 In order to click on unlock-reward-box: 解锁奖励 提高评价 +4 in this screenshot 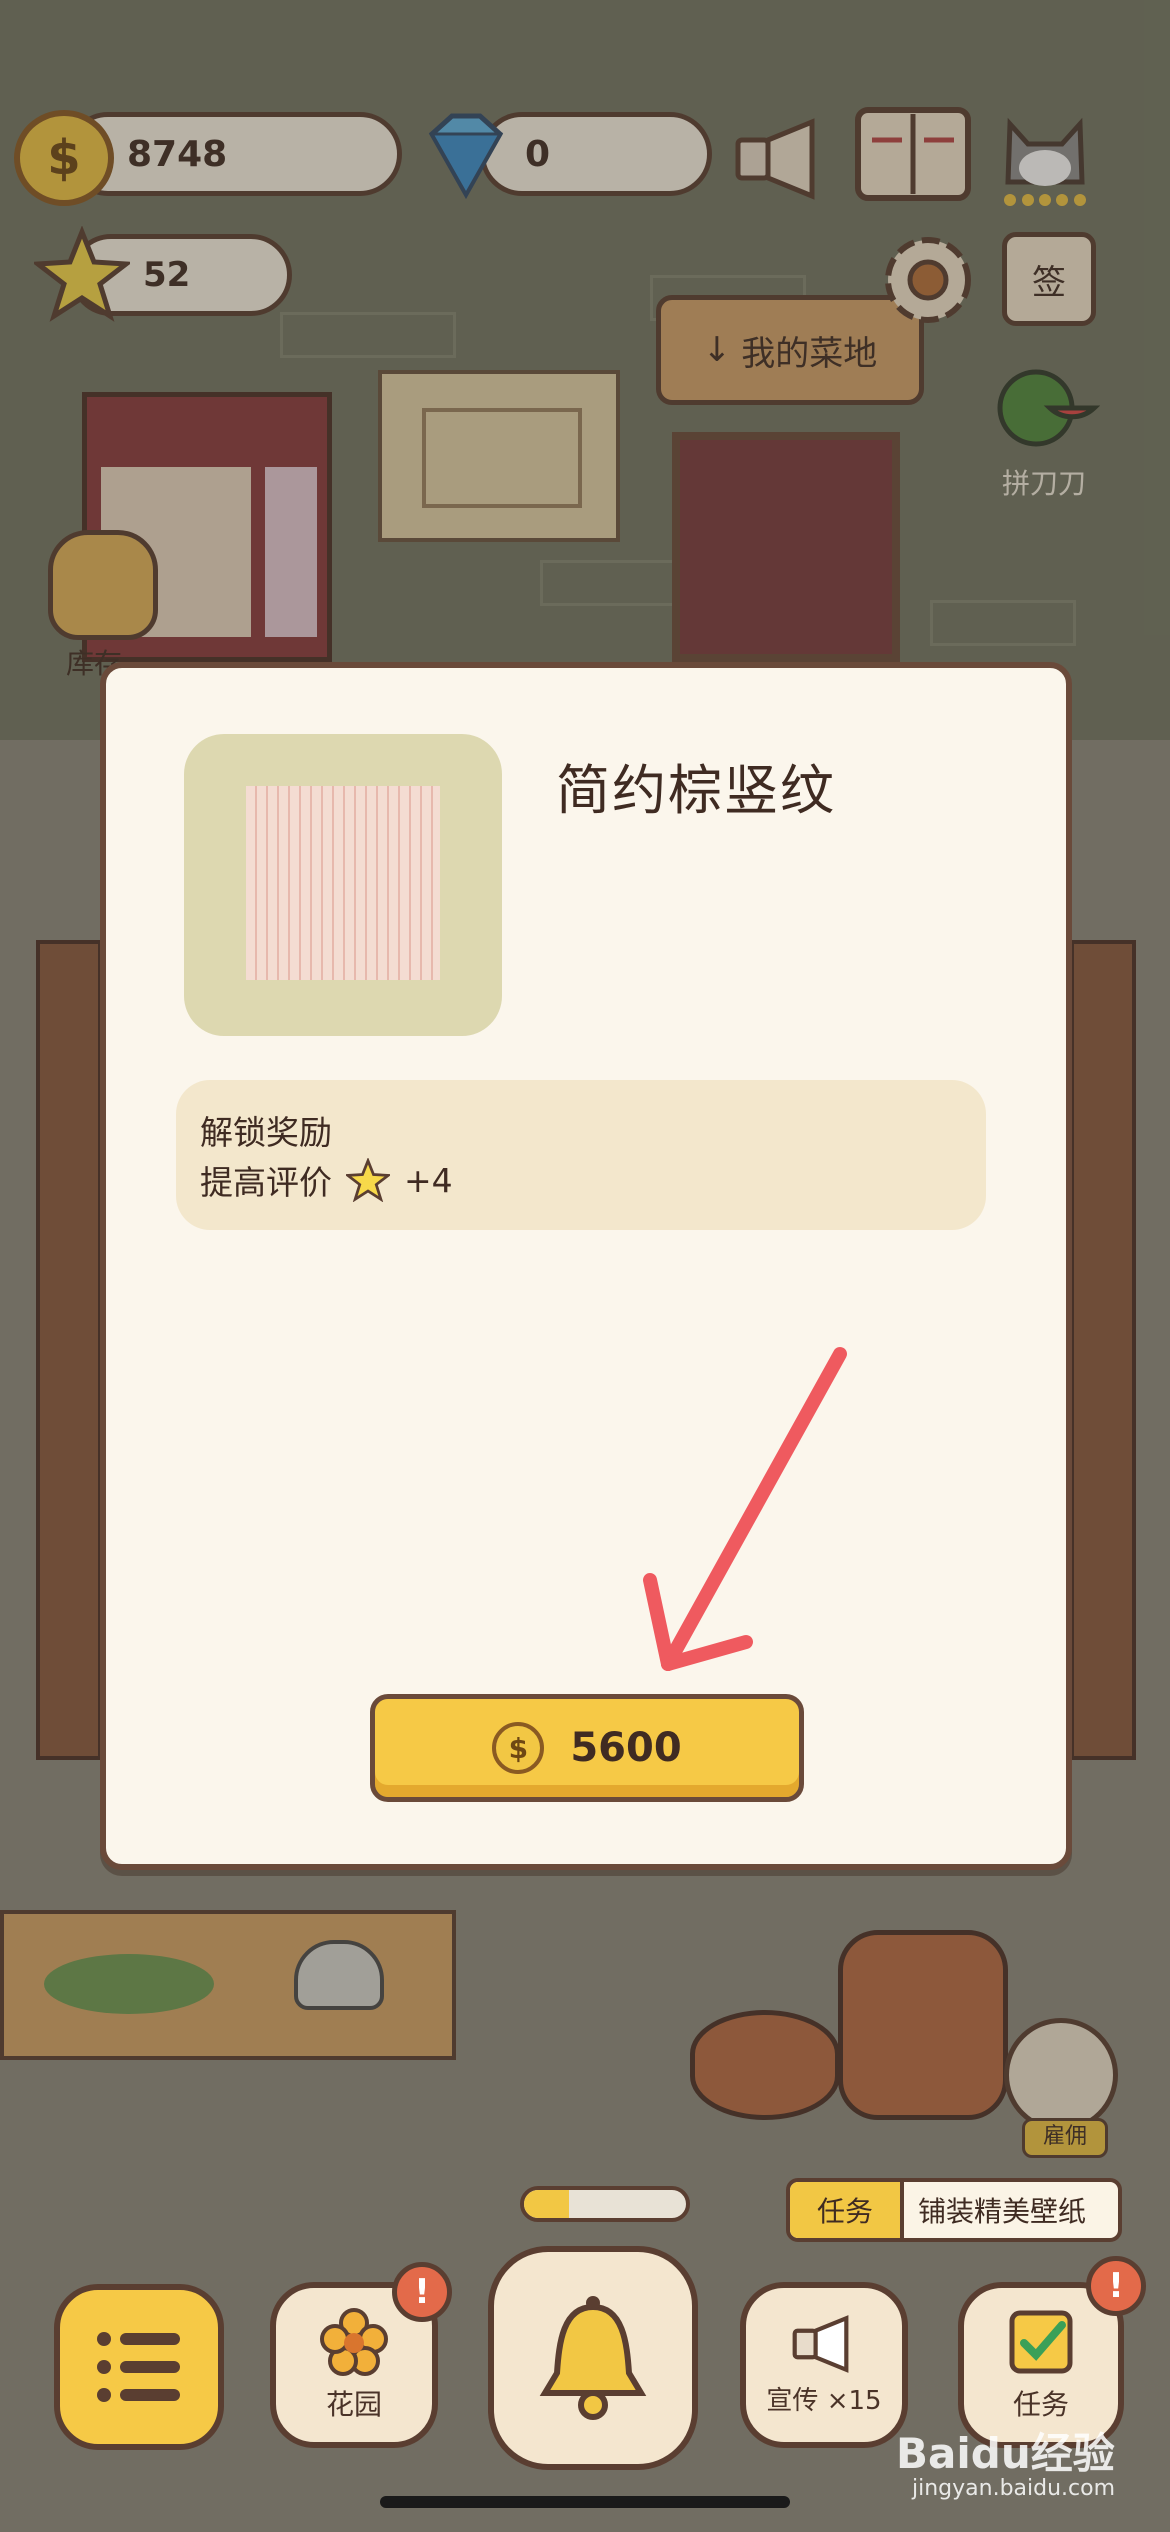, I will do `click(581, 1155)`.